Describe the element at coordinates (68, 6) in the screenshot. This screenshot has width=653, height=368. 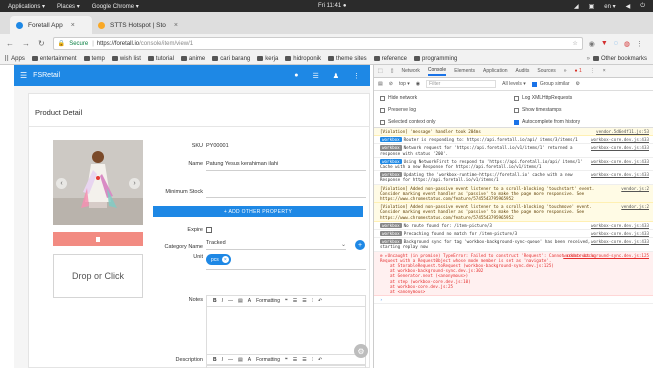
I see `places-menu: Places ▾` at that location.